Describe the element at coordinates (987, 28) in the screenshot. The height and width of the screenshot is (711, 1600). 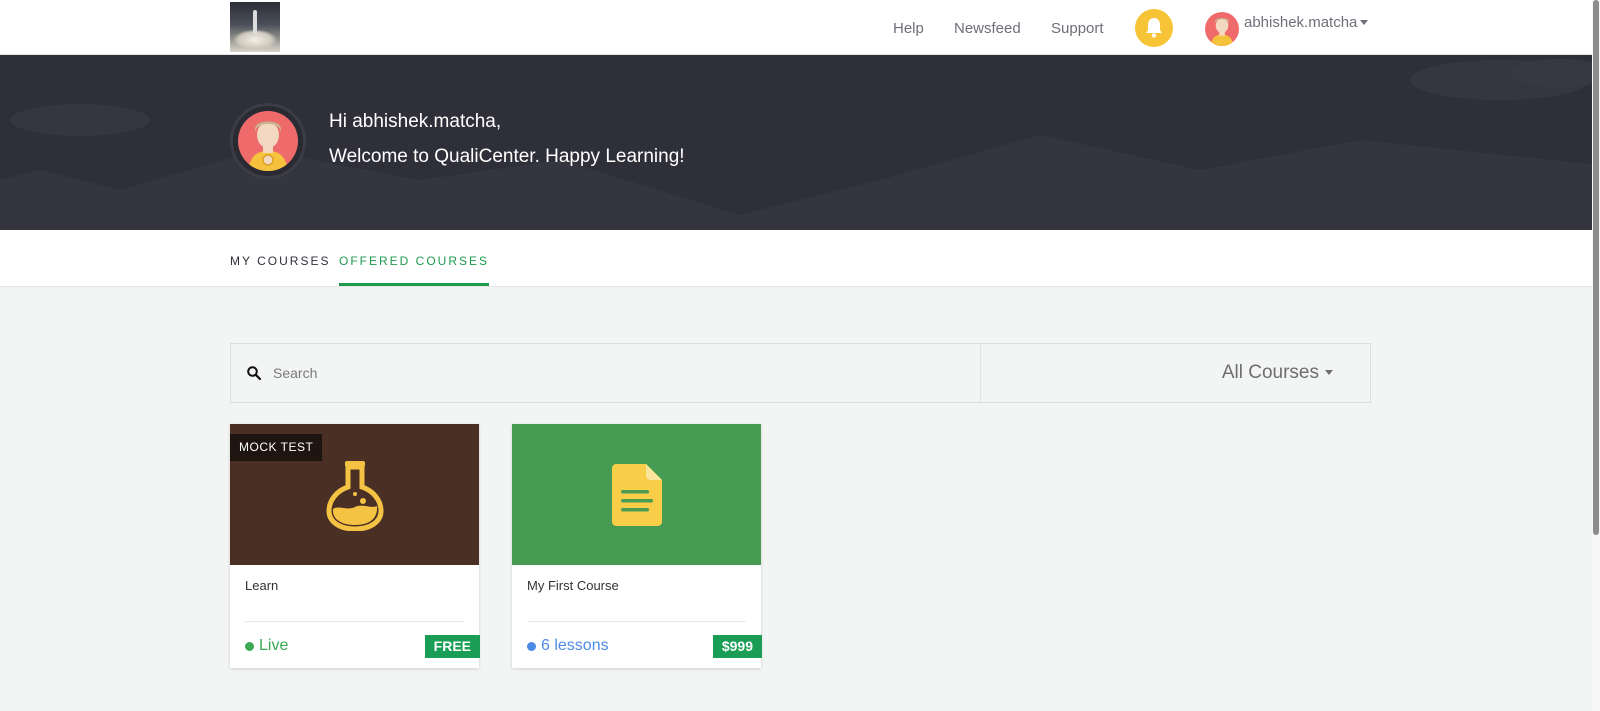
I see `nav-link-newsfeed: Newsfeed` at that location.